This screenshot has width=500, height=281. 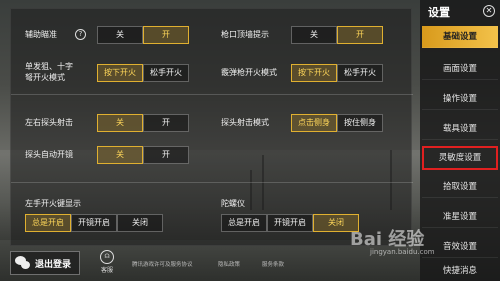 I want to click on gyro-always: 总是开启, so click(x=244, y=223).